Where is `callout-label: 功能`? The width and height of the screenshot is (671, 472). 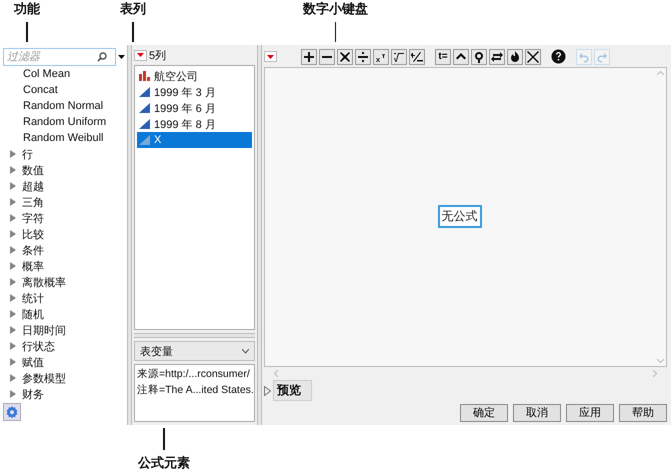 callout-label: 功能 is located at coordinates (27, 9).